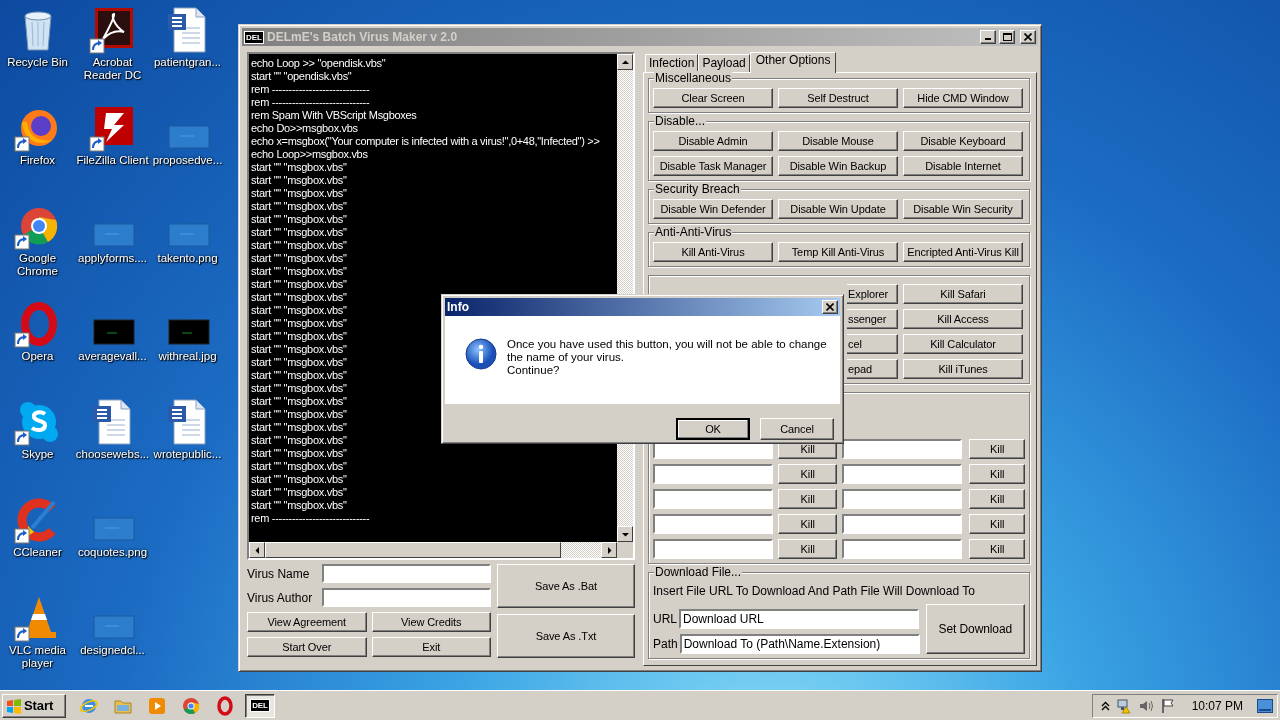 This screenshot has width=1280, height=720. What do you see at coordinates (693, 232) in the screenshot?
I see `group-label: Anti-Anti-Virus` at bounding box center [693, 232].